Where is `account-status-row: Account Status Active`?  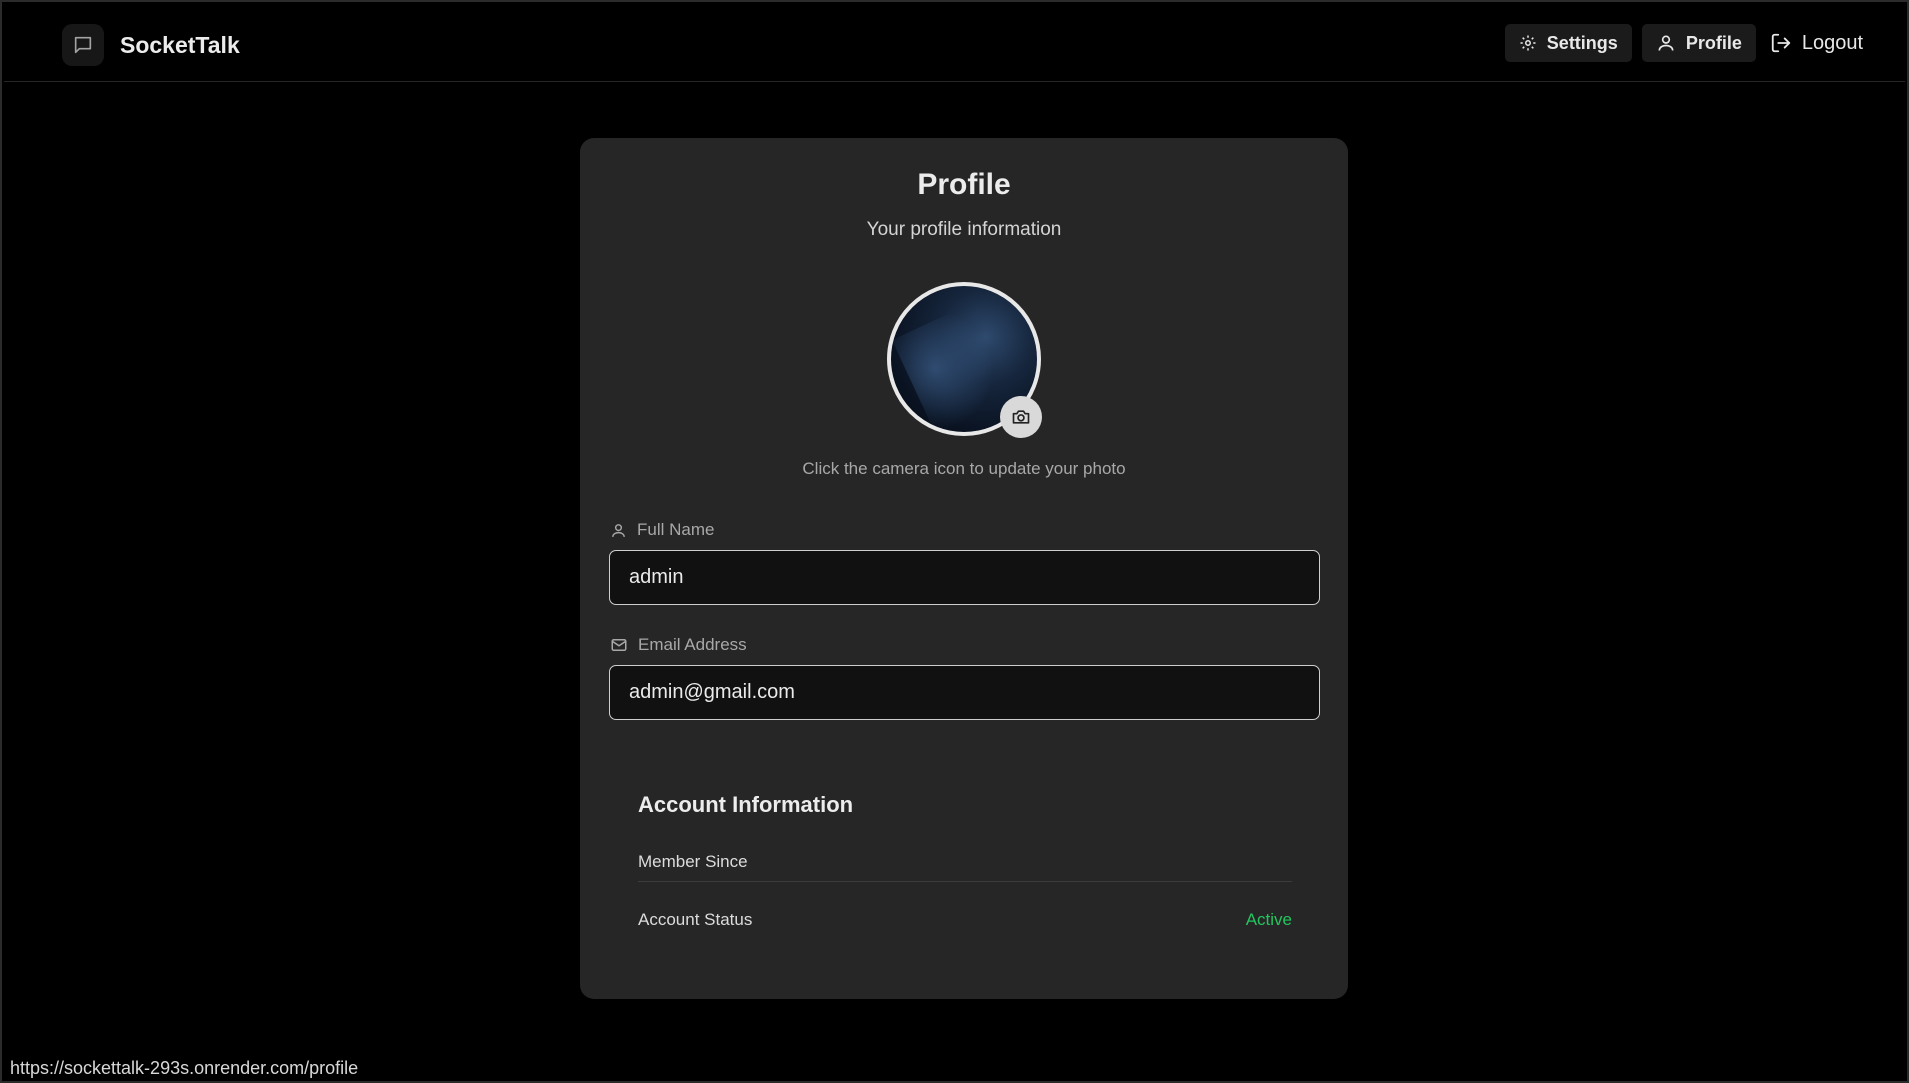 account-status-row: Account Status Active is located at coordinates (965, 920).